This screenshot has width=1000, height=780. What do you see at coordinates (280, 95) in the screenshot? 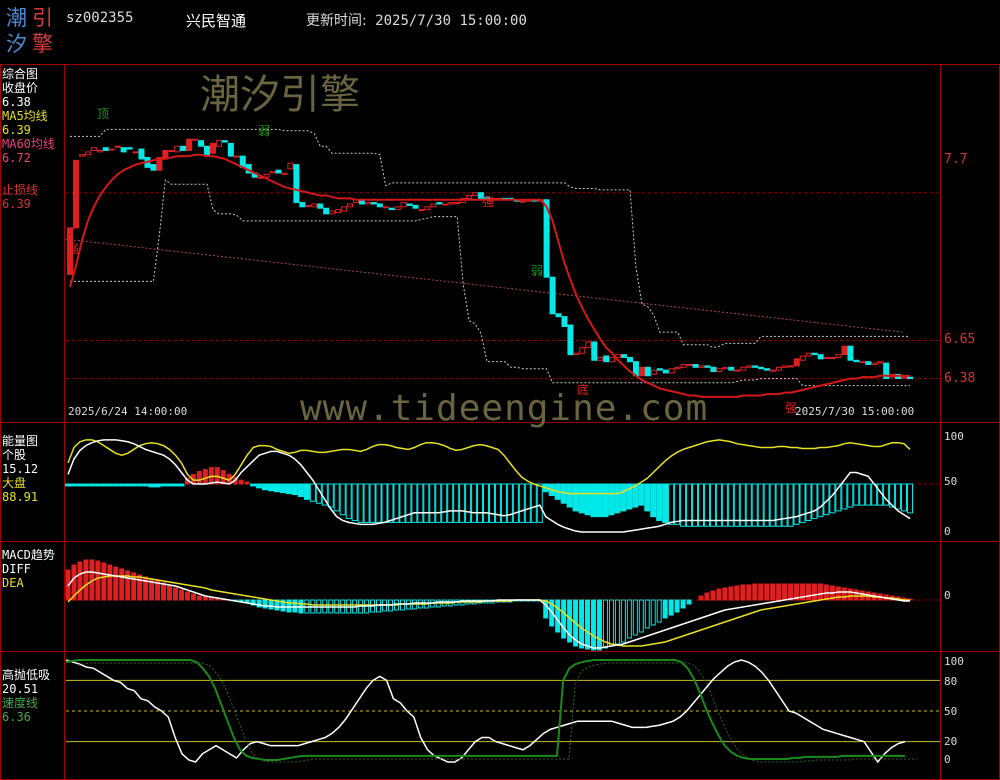
I see `brand-watermark: 潮汐引擎` at bounding box center [280, 95].